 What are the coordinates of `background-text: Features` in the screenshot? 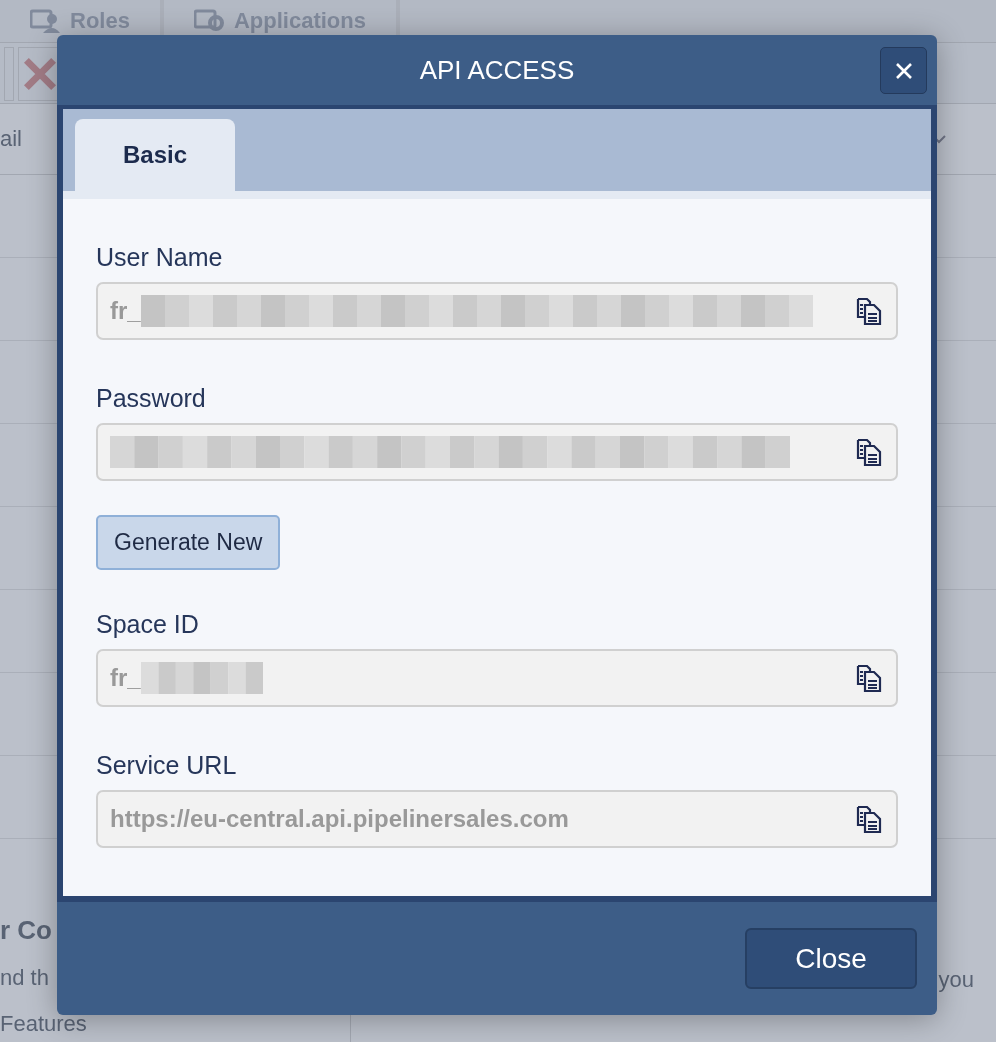 It's located at (44, 1024).